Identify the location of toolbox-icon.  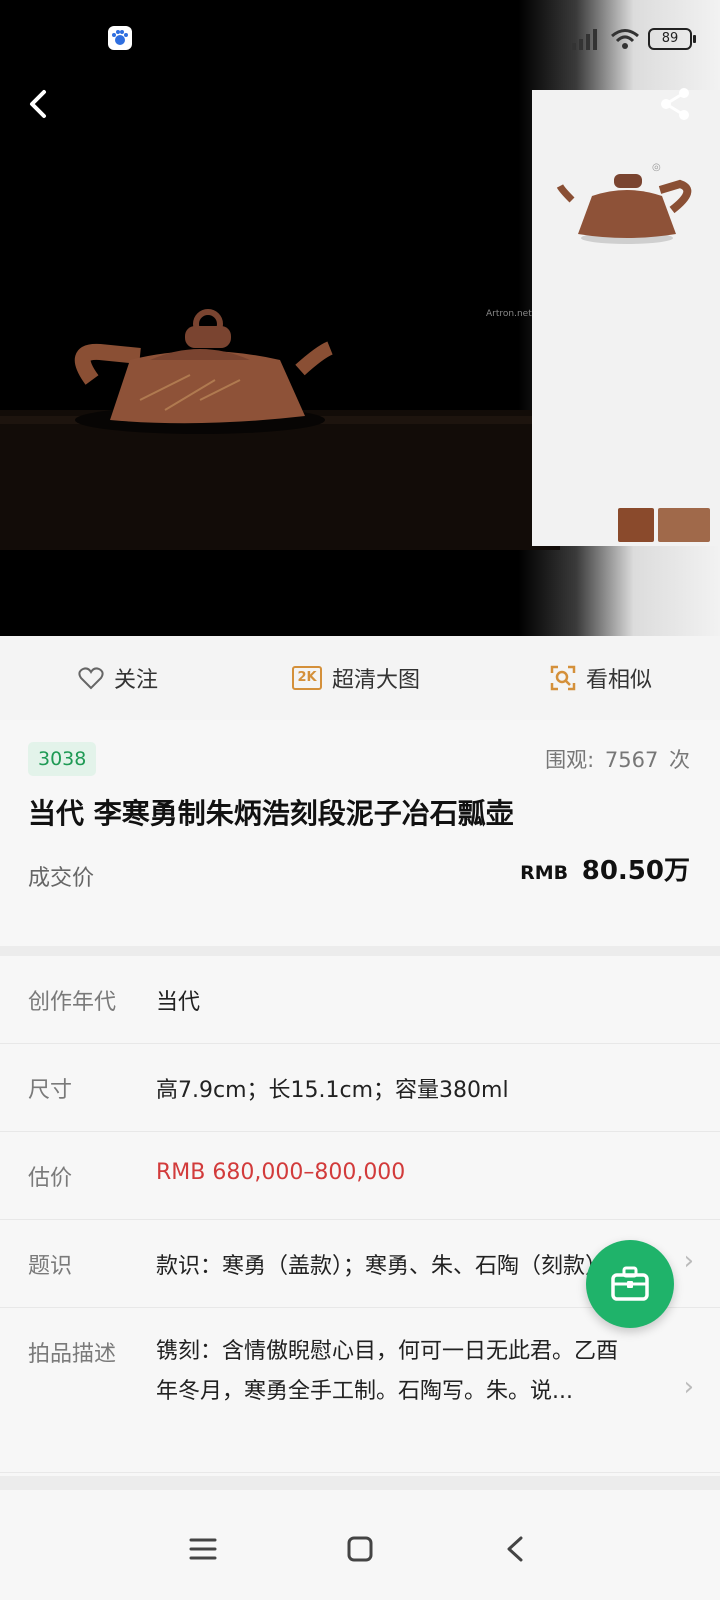
(630, 1283).